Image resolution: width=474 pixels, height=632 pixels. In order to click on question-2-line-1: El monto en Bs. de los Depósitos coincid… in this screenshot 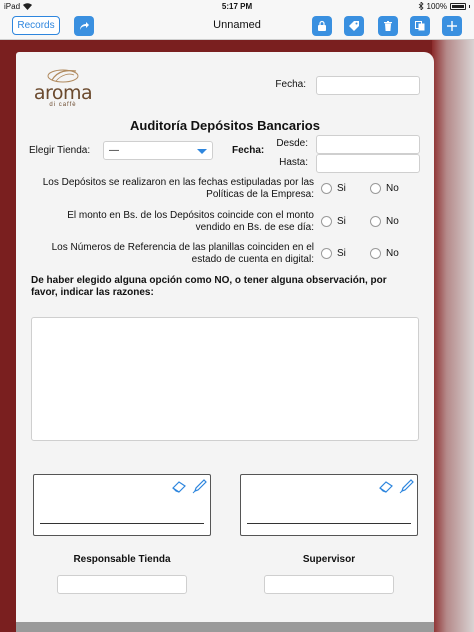, I will do `click(190, 215)`.